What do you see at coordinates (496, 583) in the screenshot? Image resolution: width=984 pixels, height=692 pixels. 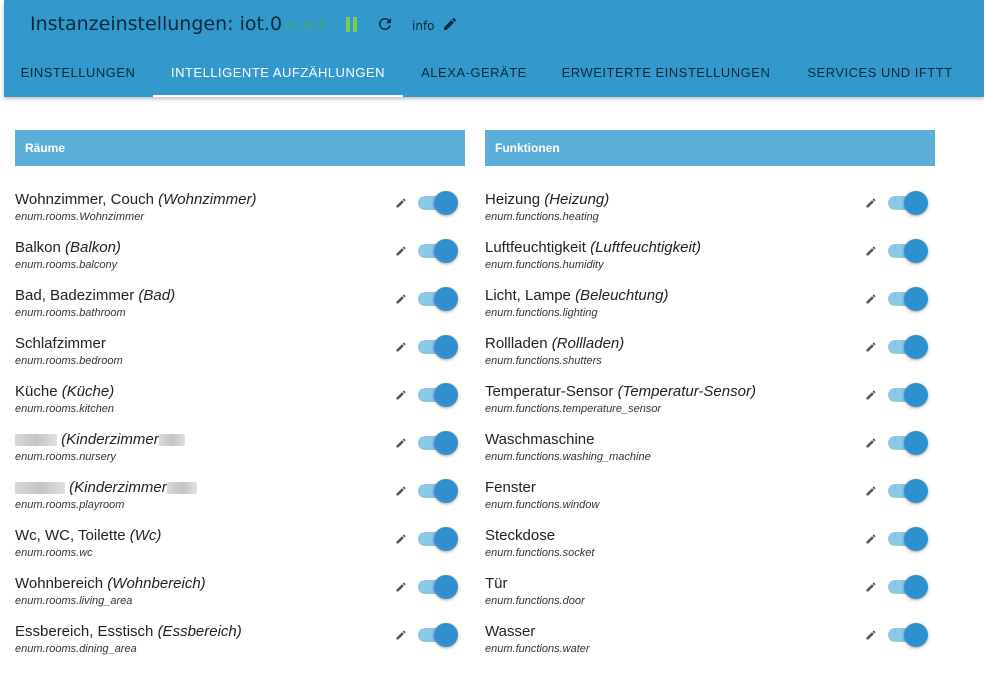 I see `item-title: Tür` at bounding box center [496, 583].